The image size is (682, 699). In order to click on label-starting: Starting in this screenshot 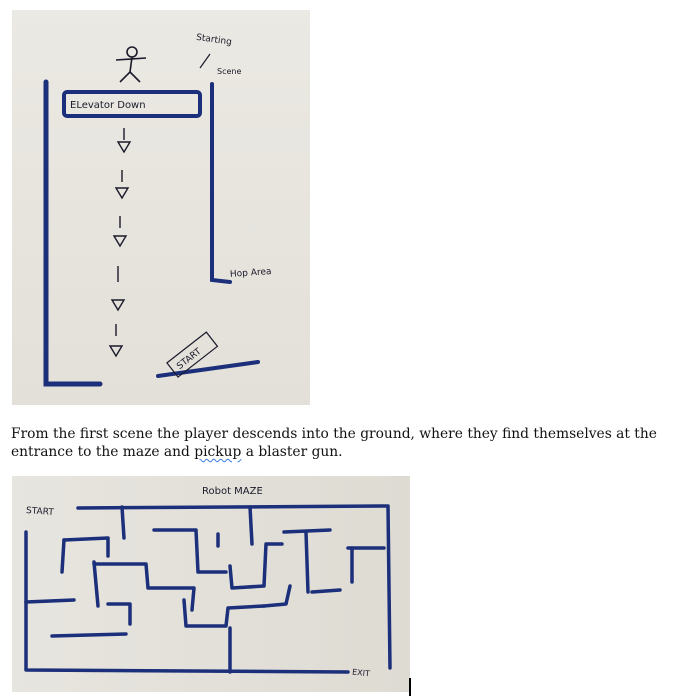, I will do `click(213, 40)`.